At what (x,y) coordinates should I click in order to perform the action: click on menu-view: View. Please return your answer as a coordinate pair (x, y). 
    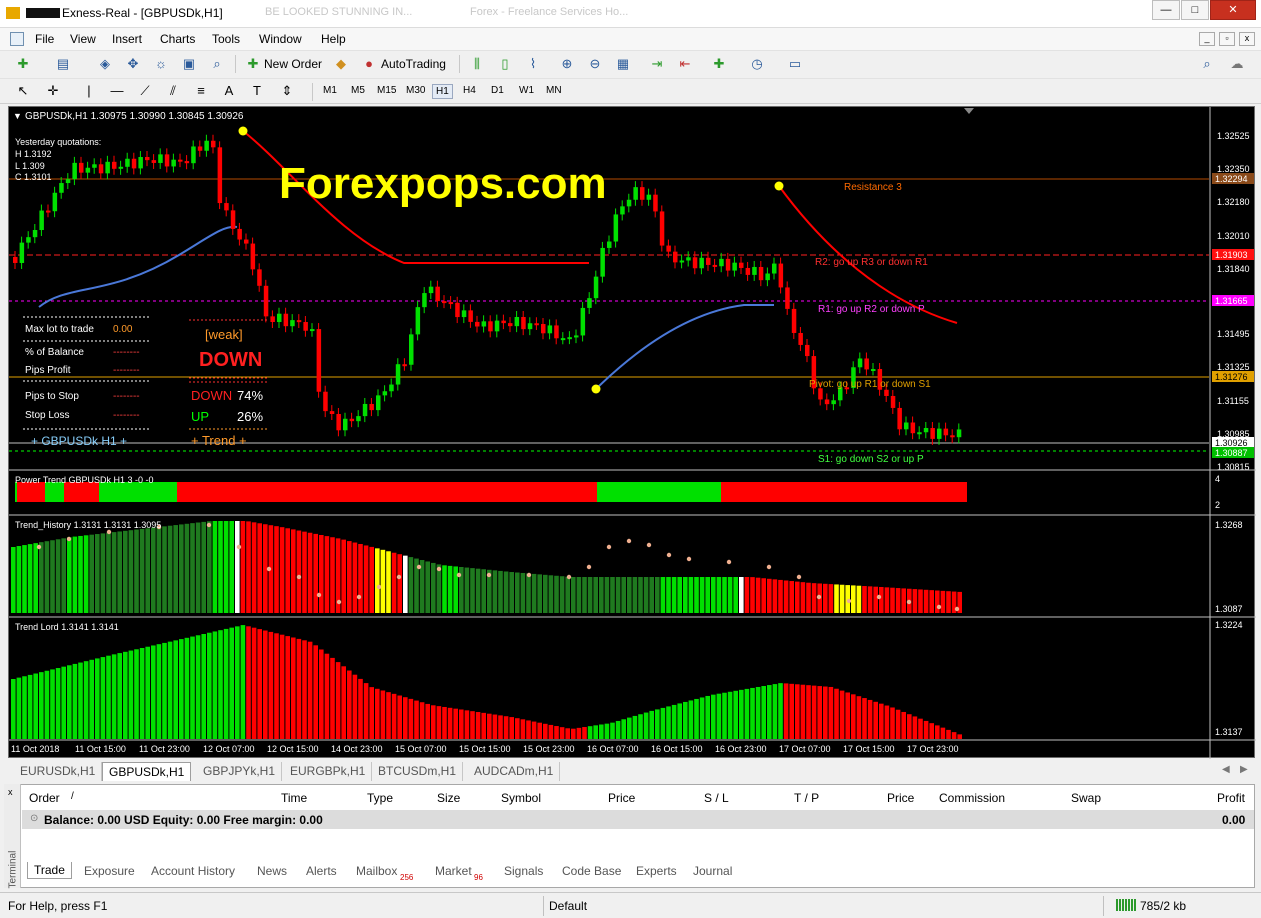
    Looking at the image, I should click on (83, 39).